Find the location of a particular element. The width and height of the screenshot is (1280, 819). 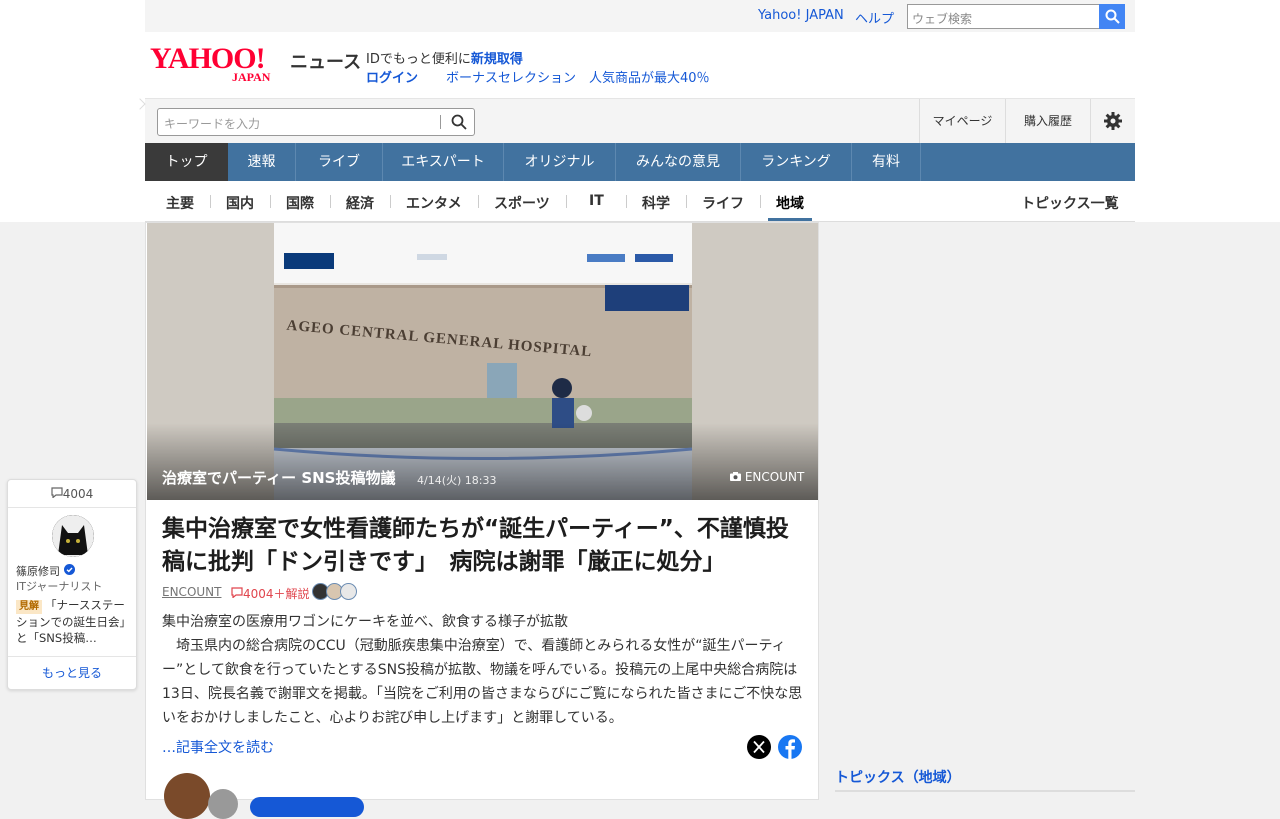

local-topics-heading: トピックス（地域） is located at coordinates (898, 777).